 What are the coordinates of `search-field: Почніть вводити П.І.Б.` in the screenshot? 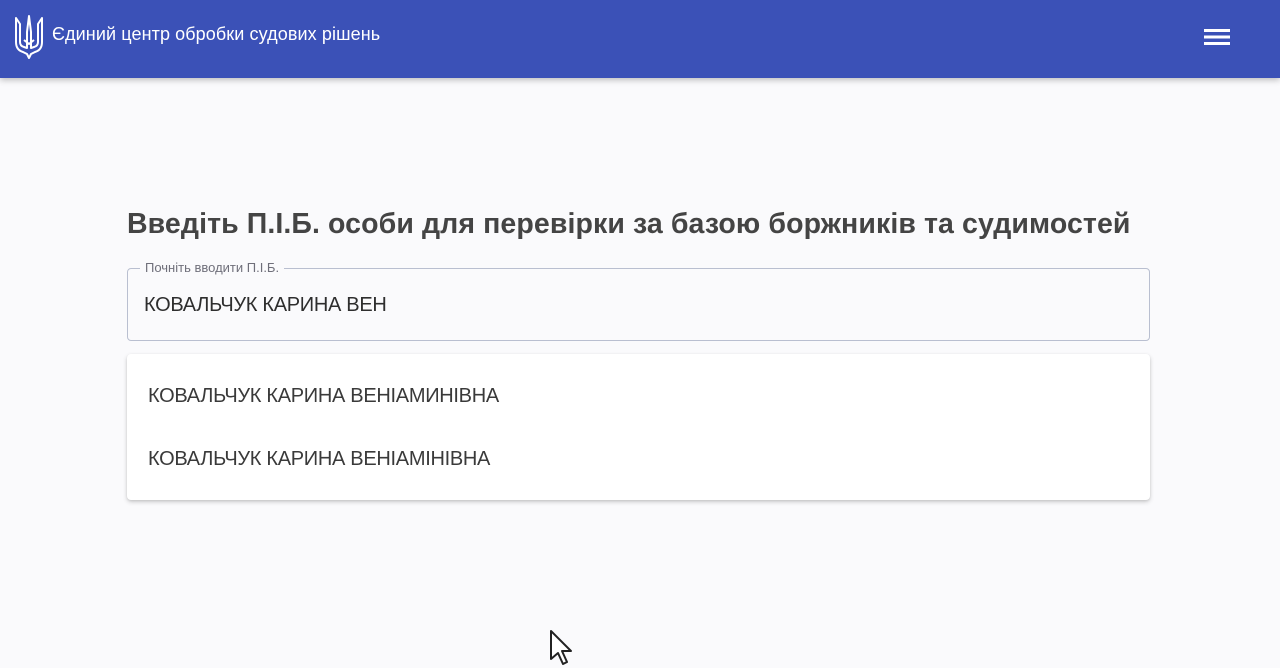 It's located at (638, 300).